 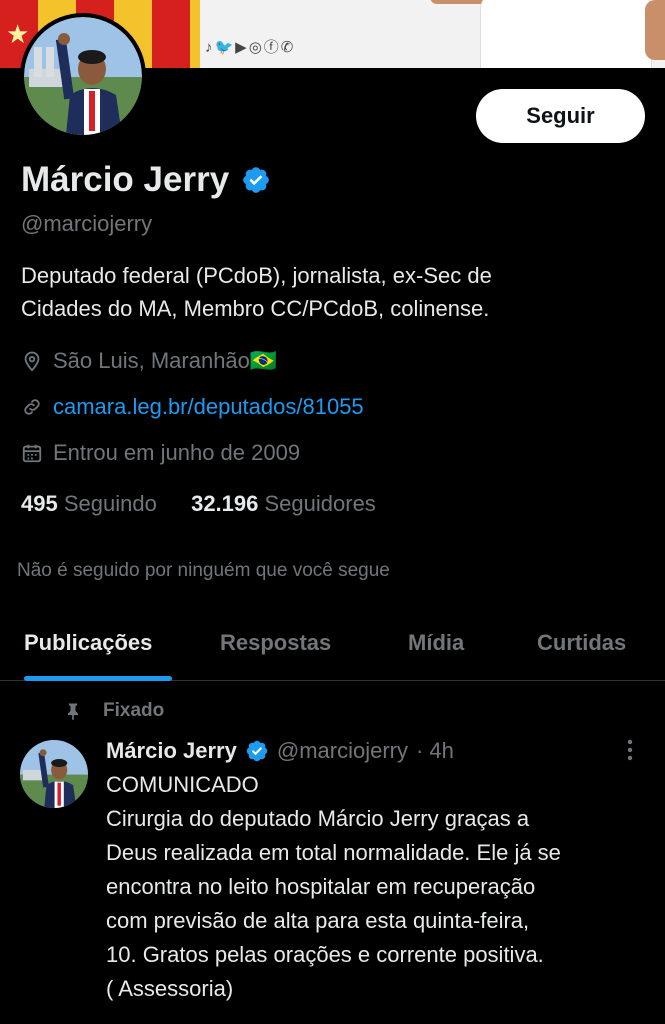 I want to click on post-author-avatar, so click(x=54, y=774).